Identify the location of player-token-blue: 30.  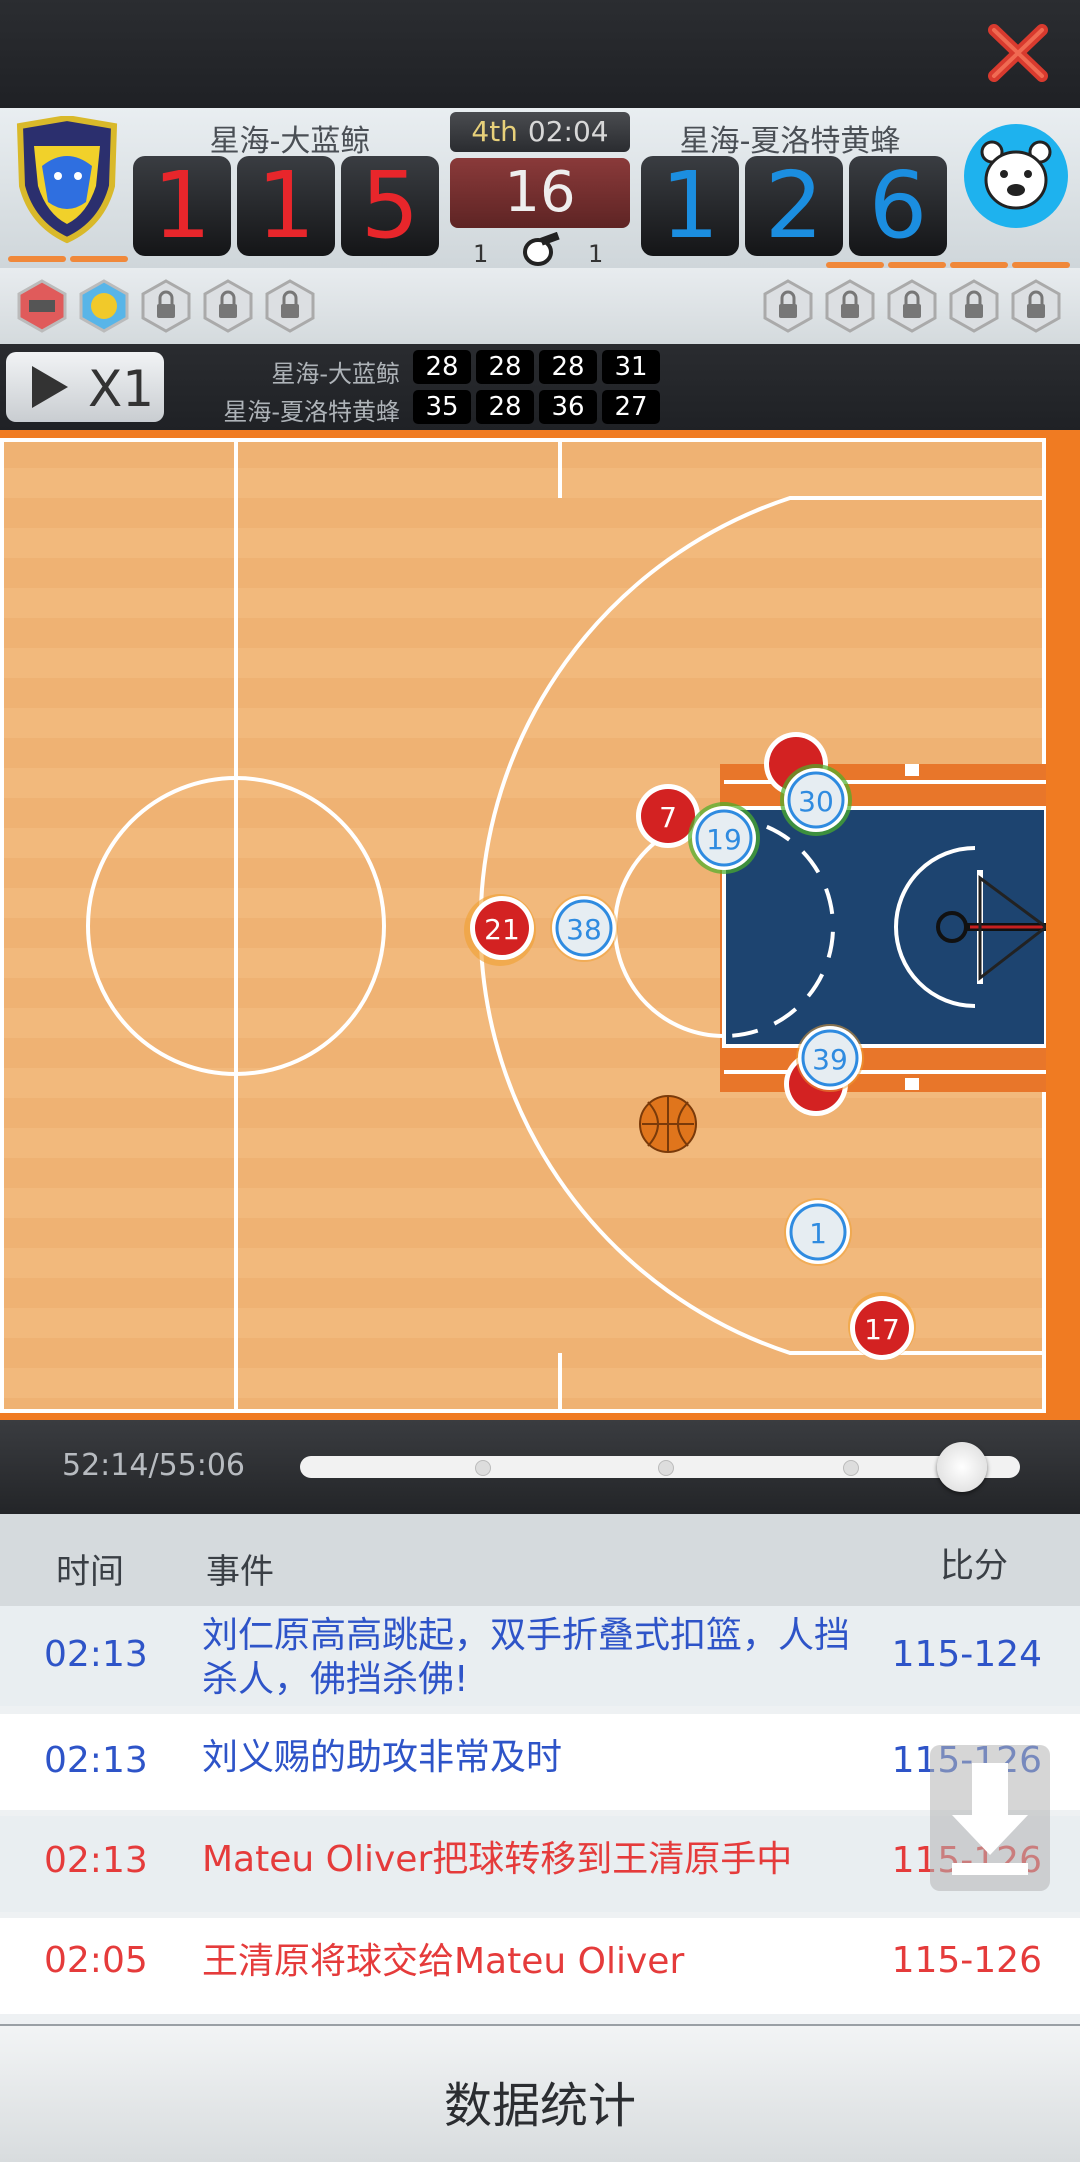
(816, 800).